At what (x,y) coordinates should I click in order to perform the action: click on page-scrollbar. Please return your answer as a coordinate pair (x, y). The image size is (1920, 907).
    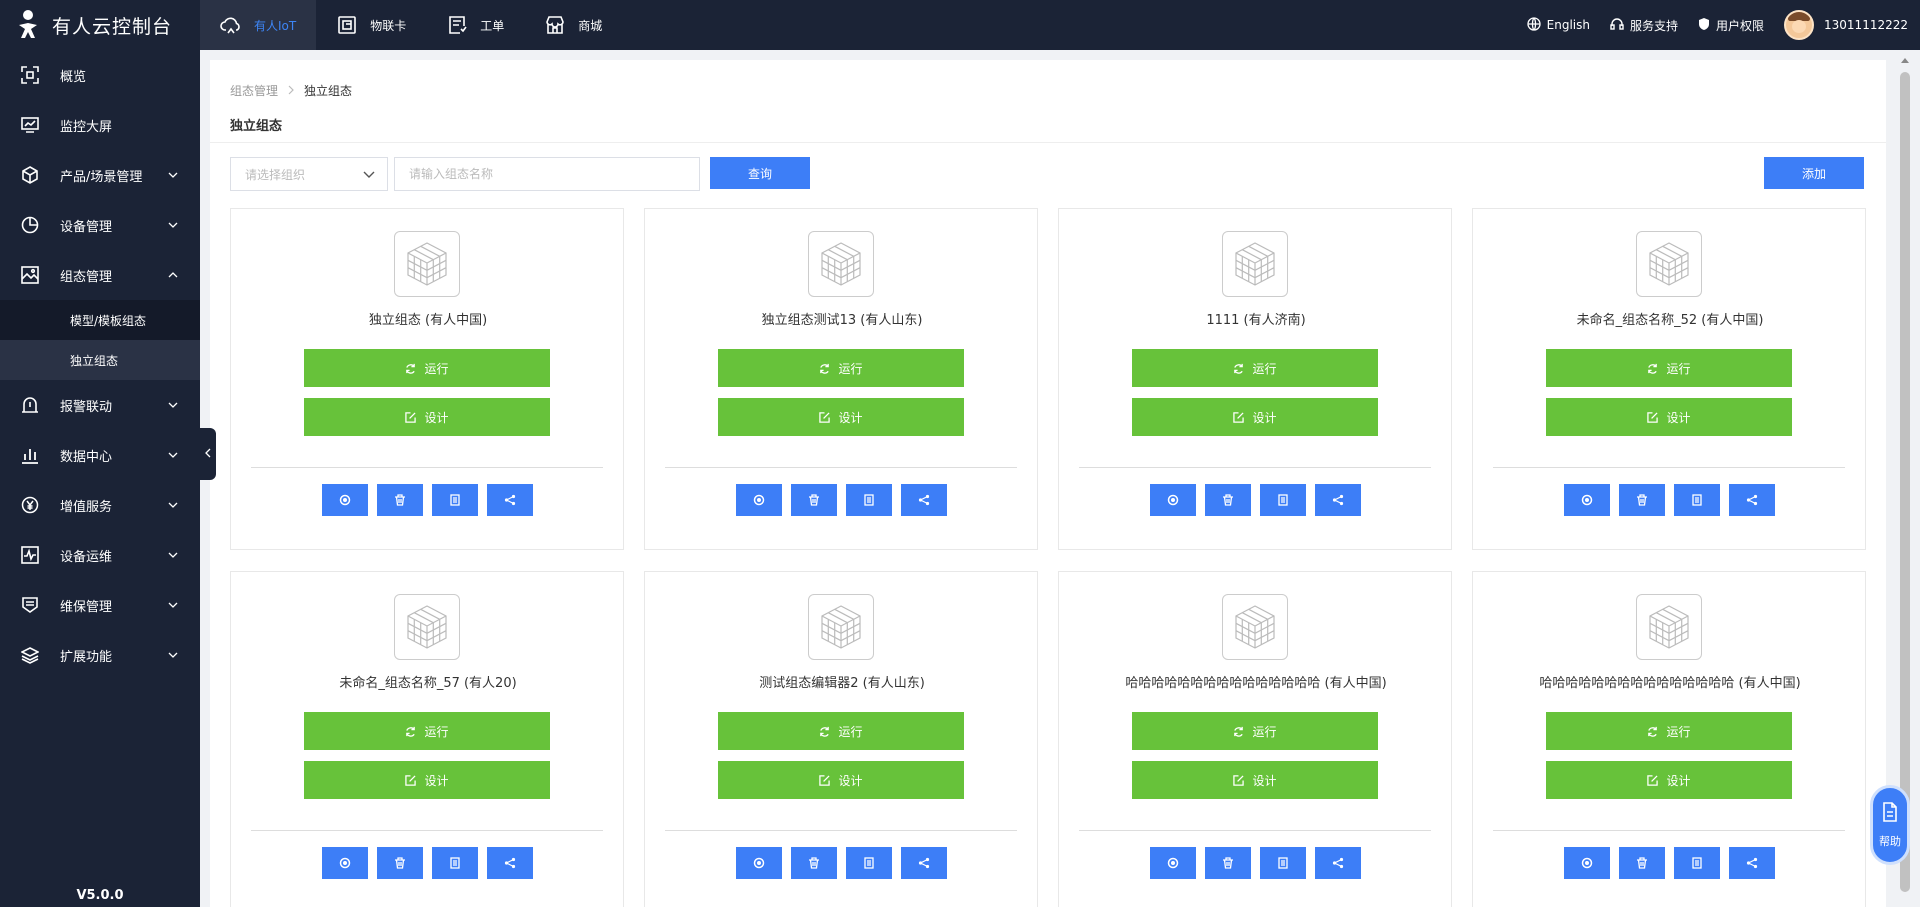
    Looking at the image, I should click on (1906, 479).